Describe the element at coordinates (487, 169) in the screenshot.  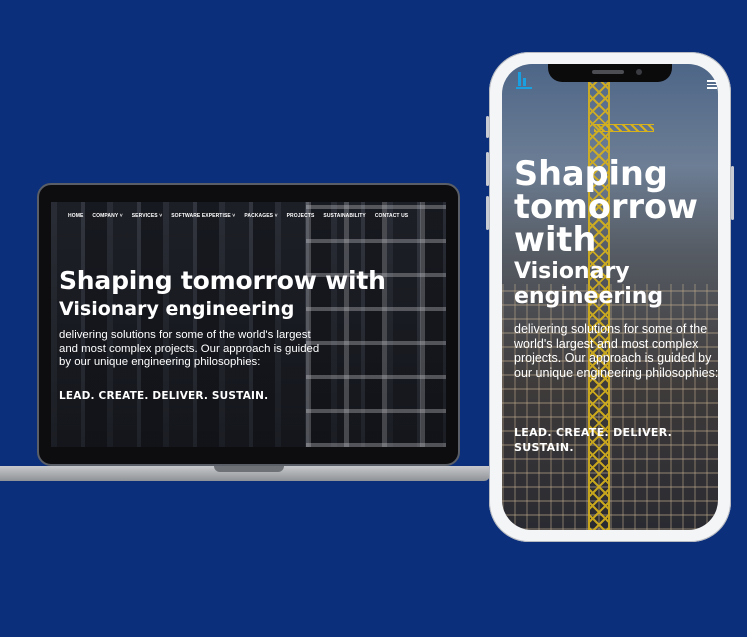
I see `phone-side-button-mid` at that location.